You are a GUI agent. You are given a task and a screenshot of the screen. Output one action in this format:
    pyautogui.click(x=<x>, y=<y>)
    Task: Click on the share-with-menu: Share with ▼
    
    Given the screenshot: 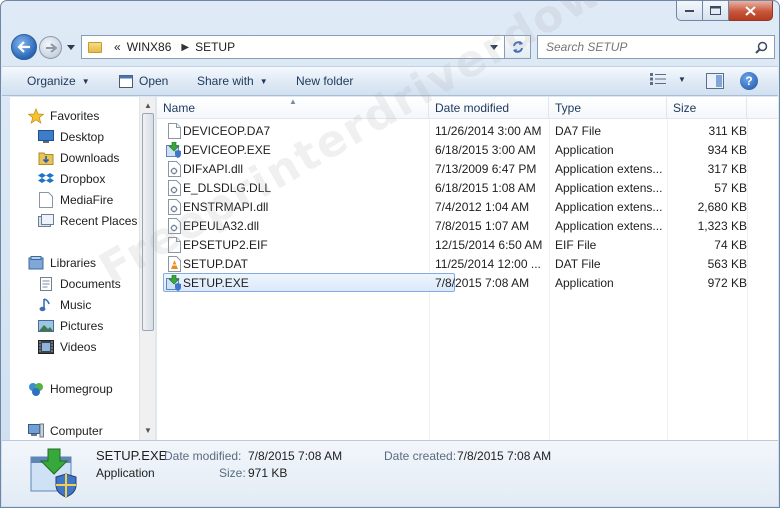 What is the action you would take?
    pyautogui.click(x=232, y=81)
    